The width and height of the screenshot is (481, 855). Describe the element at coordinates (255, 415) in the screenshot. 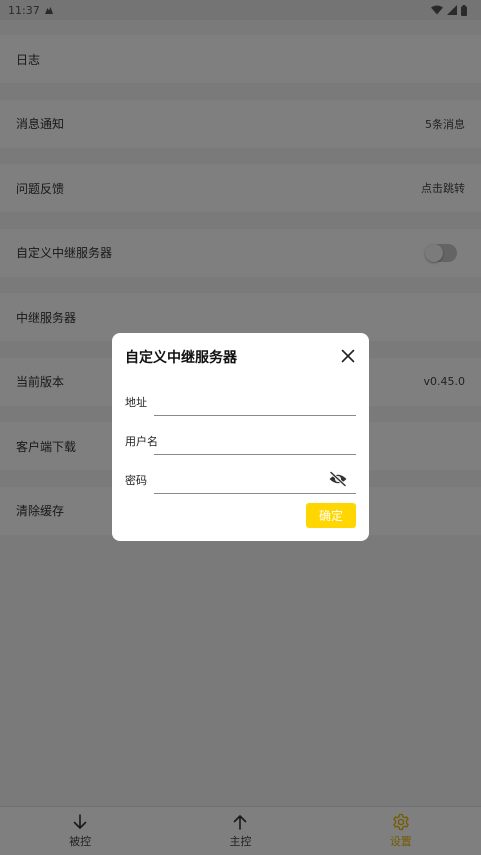

I see `address-underline` at that location.